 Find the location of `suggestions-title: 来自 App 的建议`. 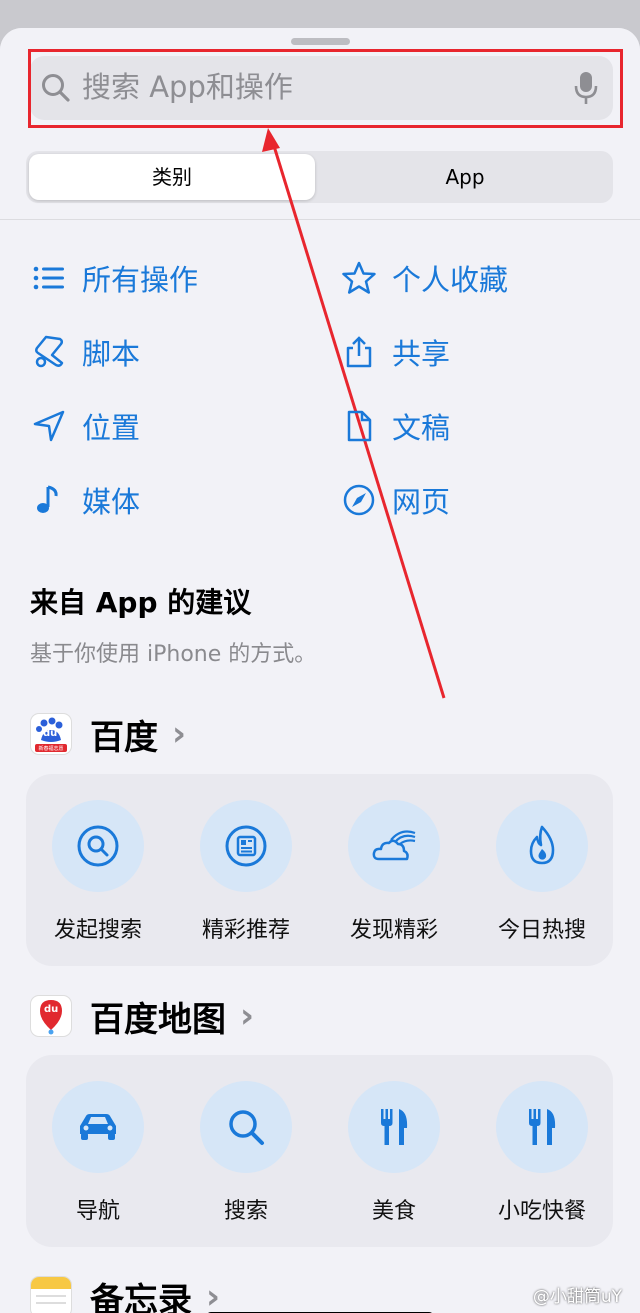

suggestions-title: 来自 App 的建议 is located at coordinates (141, 602).